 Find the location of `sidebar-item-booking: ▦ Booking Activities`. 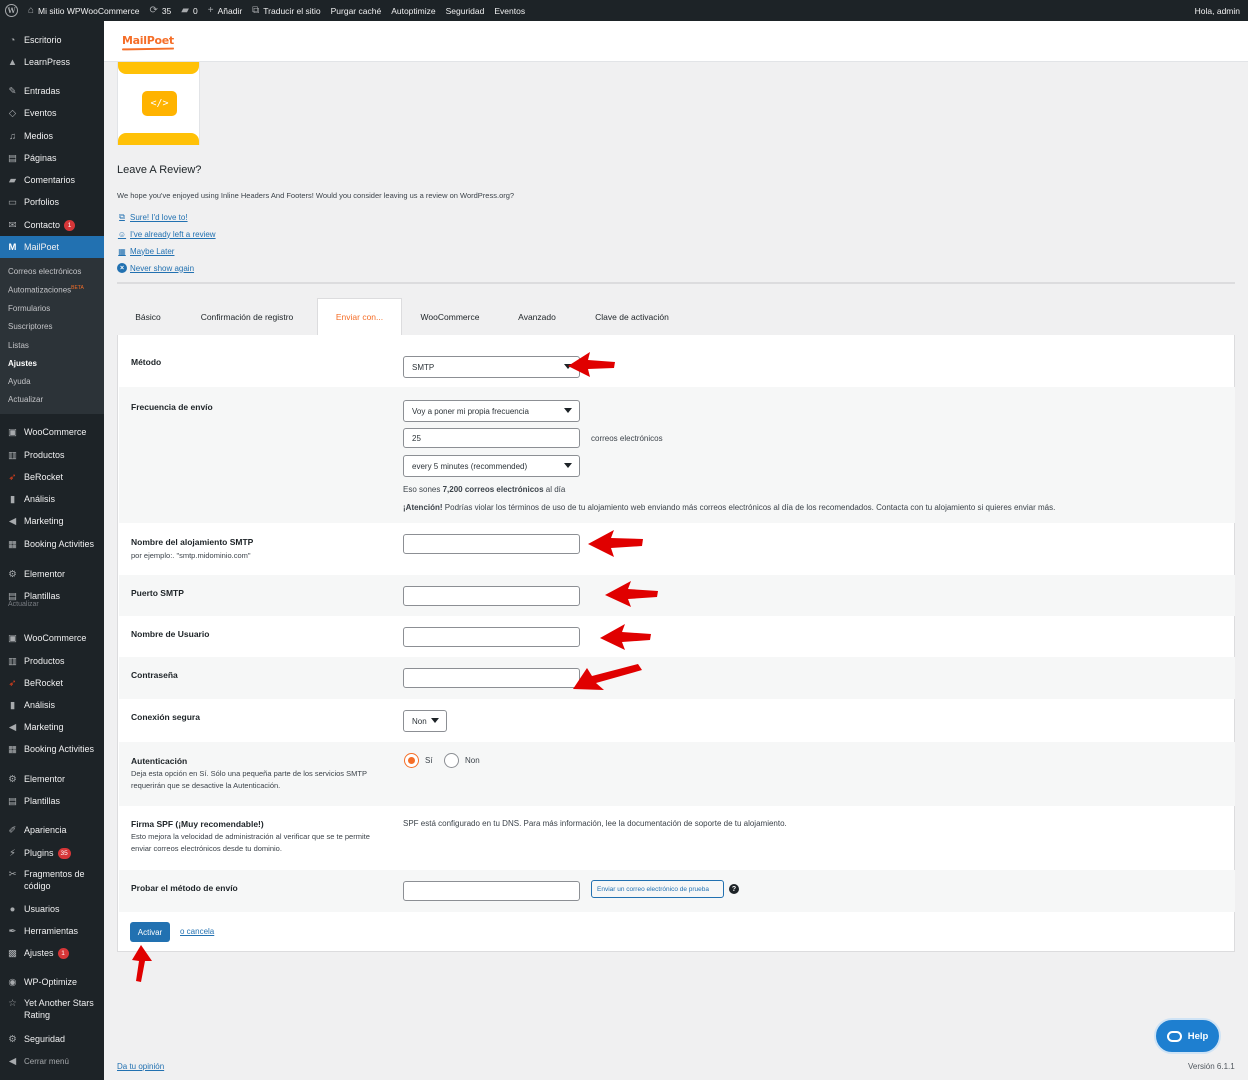

sidebar-item-booking: ▦ Booking Activities is located at coordinates (52, 544).